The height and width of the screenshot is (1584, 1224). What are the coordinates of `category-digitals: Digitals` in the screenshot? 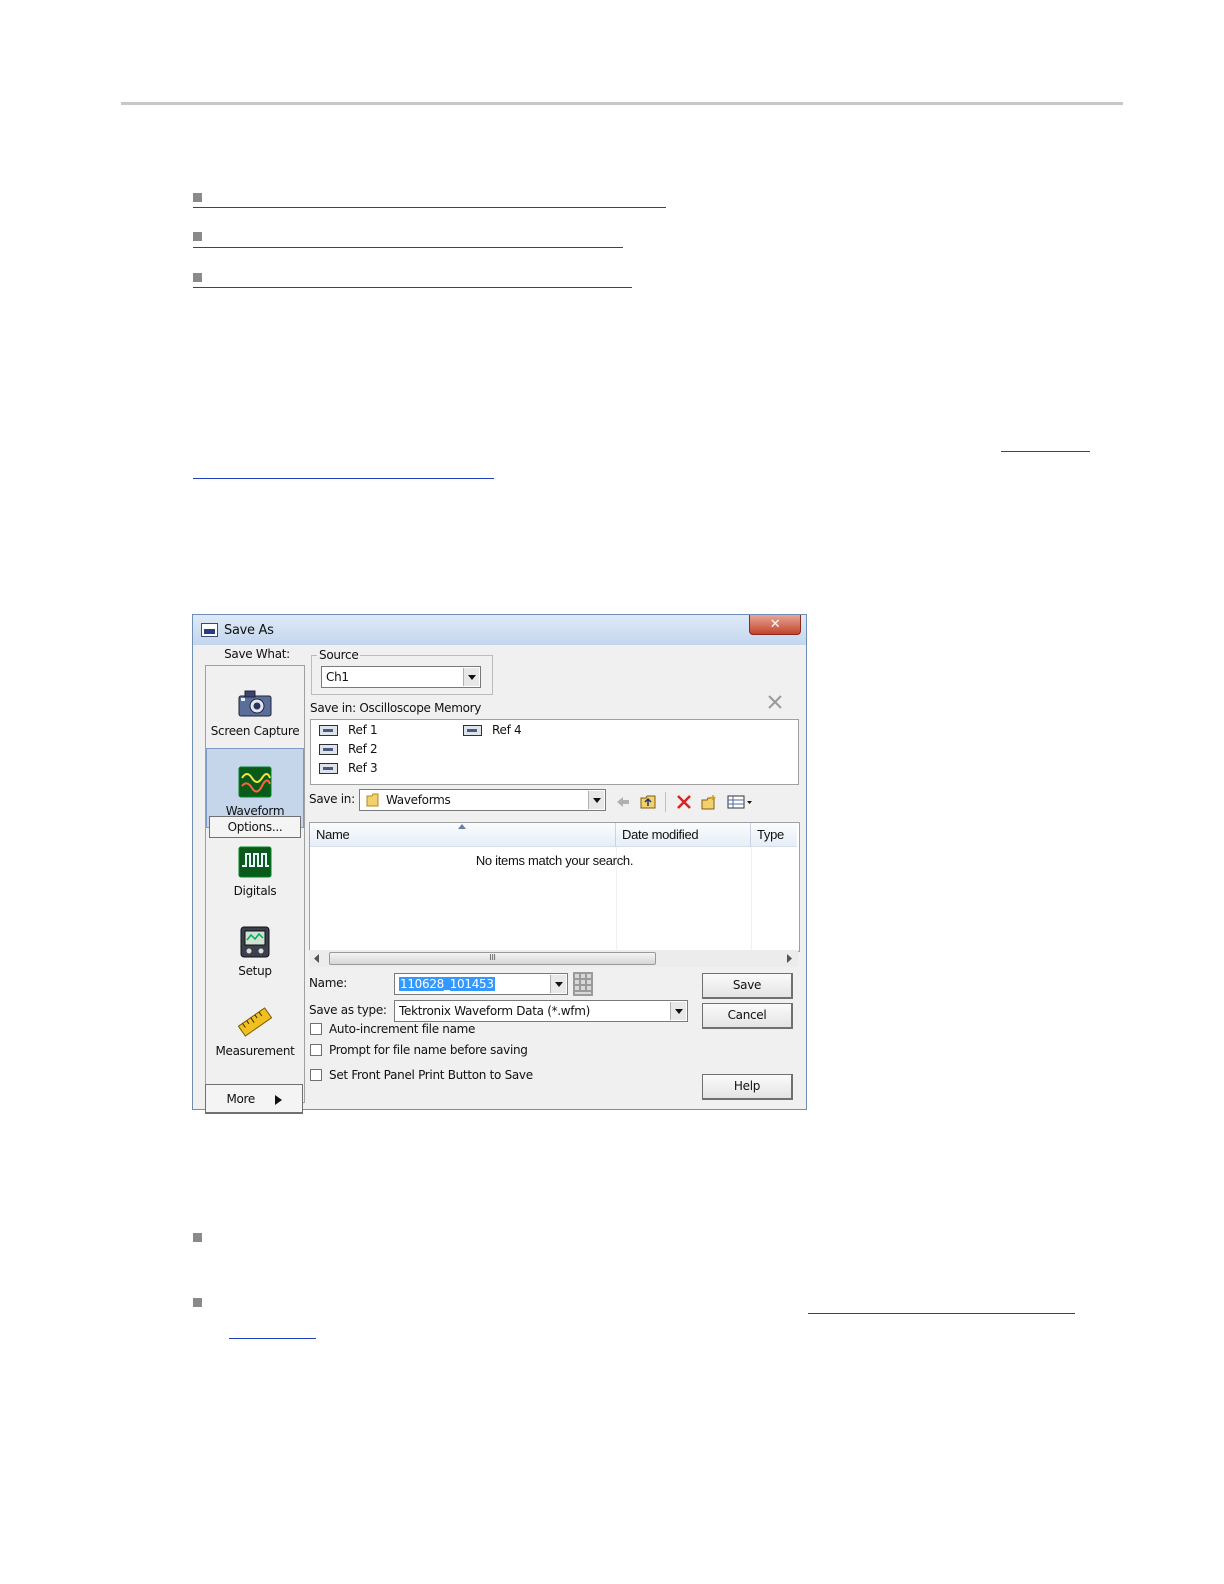 It's located at (255, 872).